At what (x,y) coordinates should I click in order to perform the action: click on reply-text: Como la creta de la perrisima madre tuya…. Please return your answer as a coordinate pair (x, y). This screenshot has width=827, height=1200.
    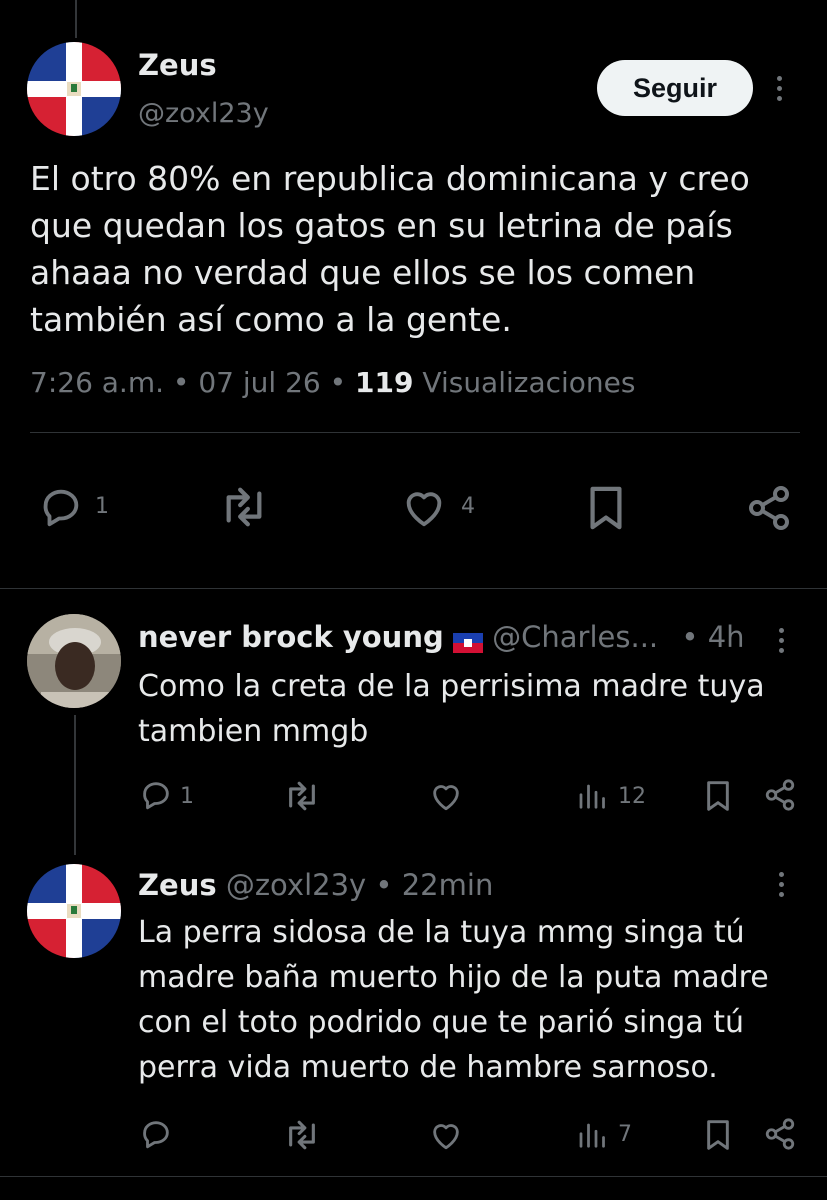
    Looking at the image, I should click on (451, 709).